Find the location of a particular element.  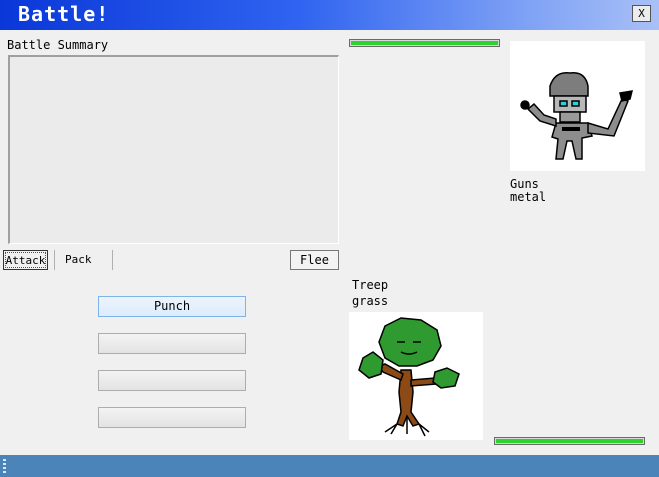

player-type: grass is located at coordinates (370, 301).